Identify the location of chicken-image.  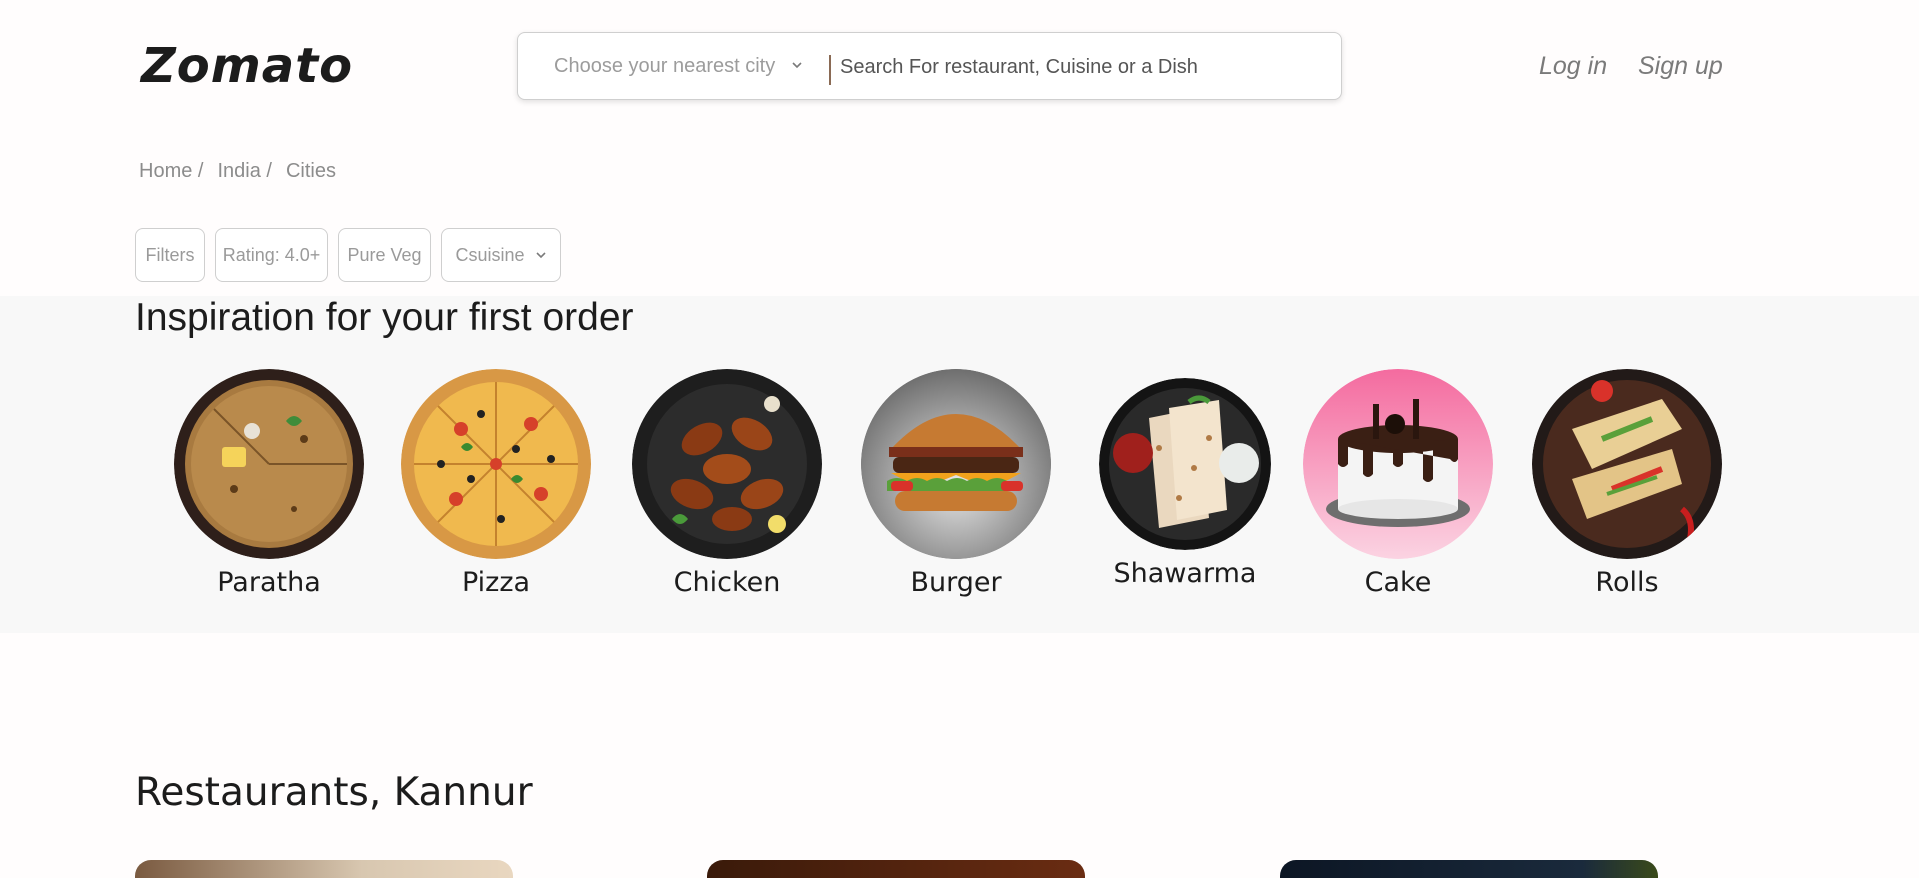
(727, 464).